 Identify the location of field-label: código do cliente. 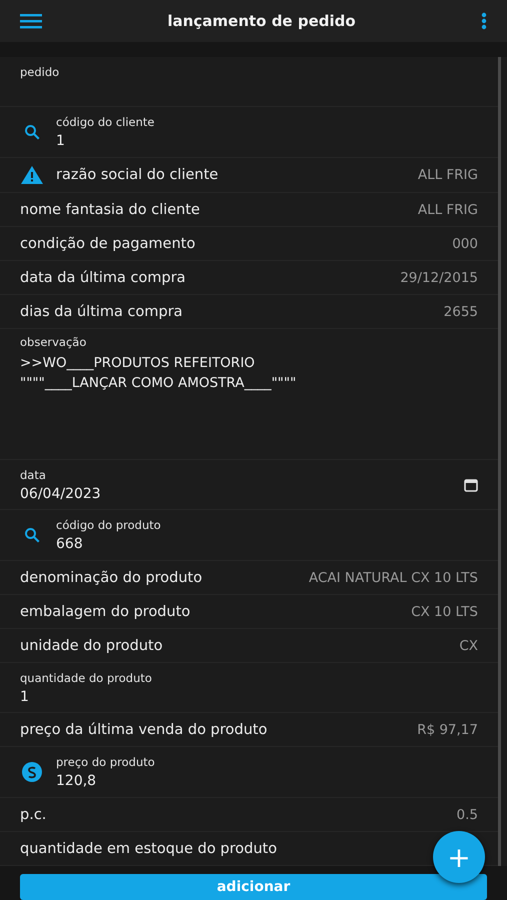
(106, 122).